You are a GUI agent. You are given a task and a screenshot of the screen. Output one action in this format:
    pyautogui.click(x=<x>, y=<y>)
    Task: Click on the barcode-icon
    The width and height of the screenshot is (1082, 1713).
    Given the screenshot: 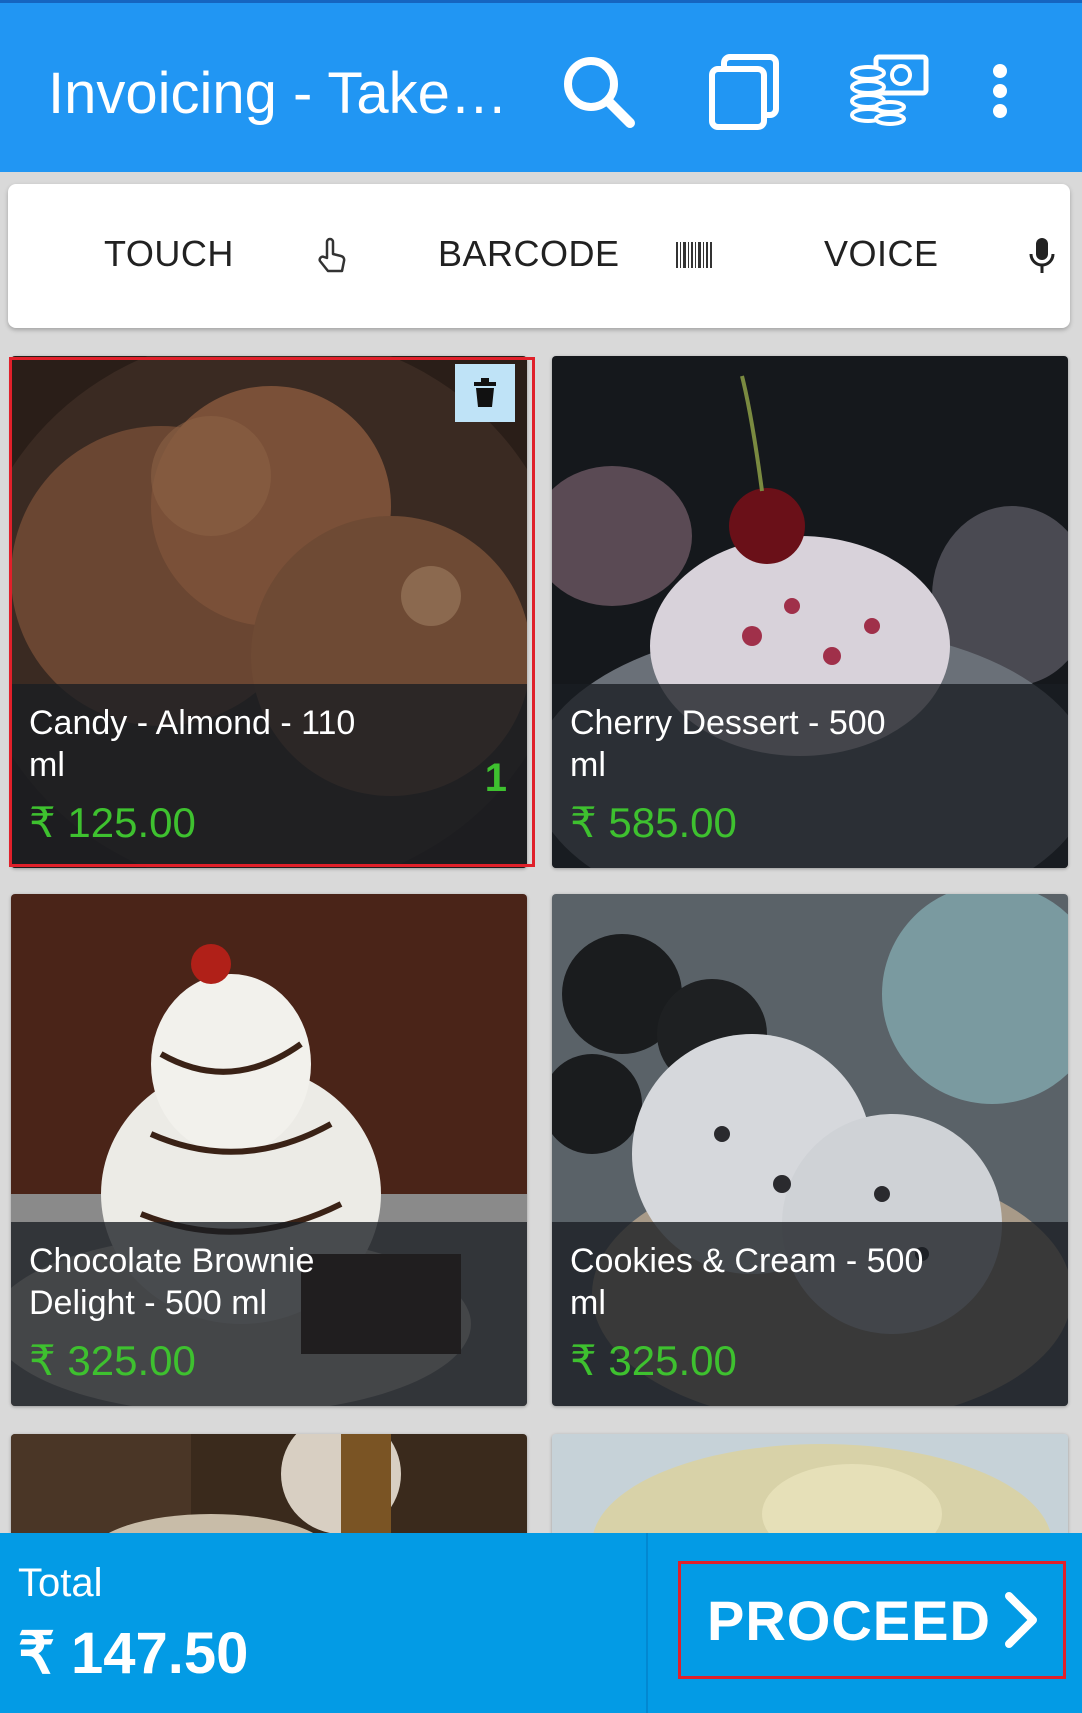 What is the action you would take?
    pyautogui.click(x=694, y=257)
    